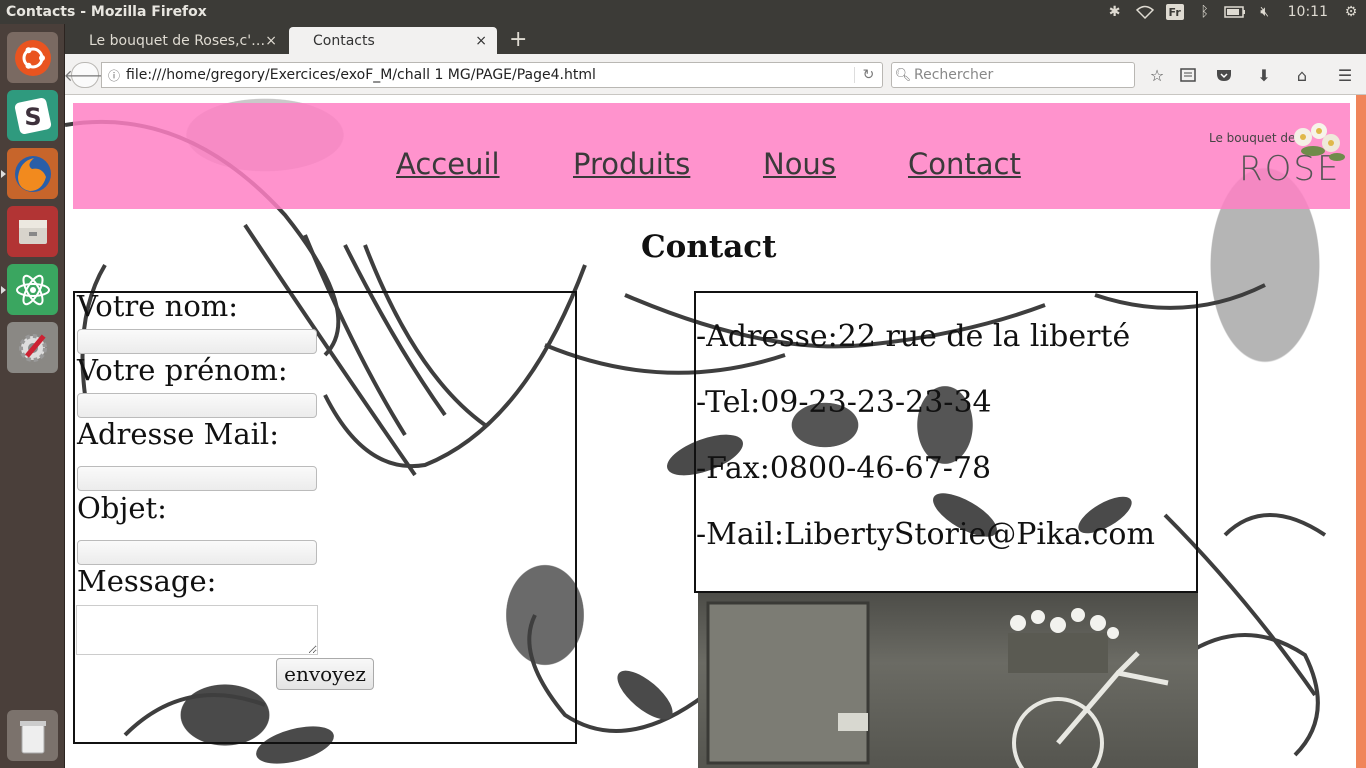 Image resolution: width=1366 pixels, height=768 pixels. I want to click on page-info-icon: ⓘ, so click(114, 75).